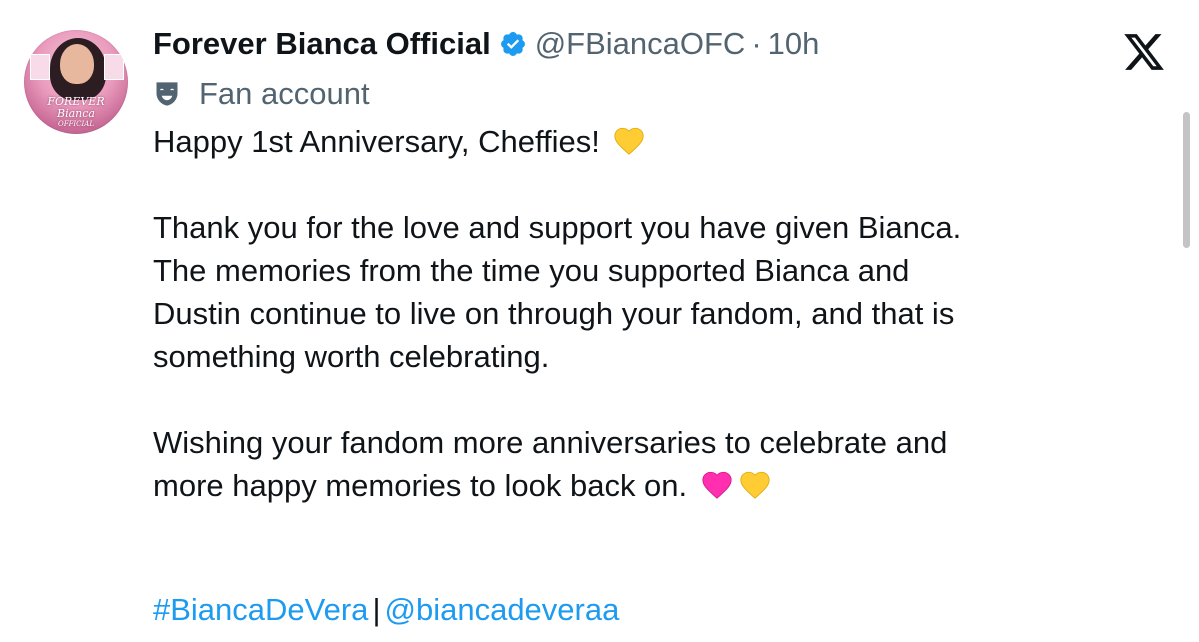 This screenshot has width=1199, height=642. What do you see at coordinates (640, 44) in the screenshot?
I see `handle: @FBiancaOFC` at bounding box center [640, 44].